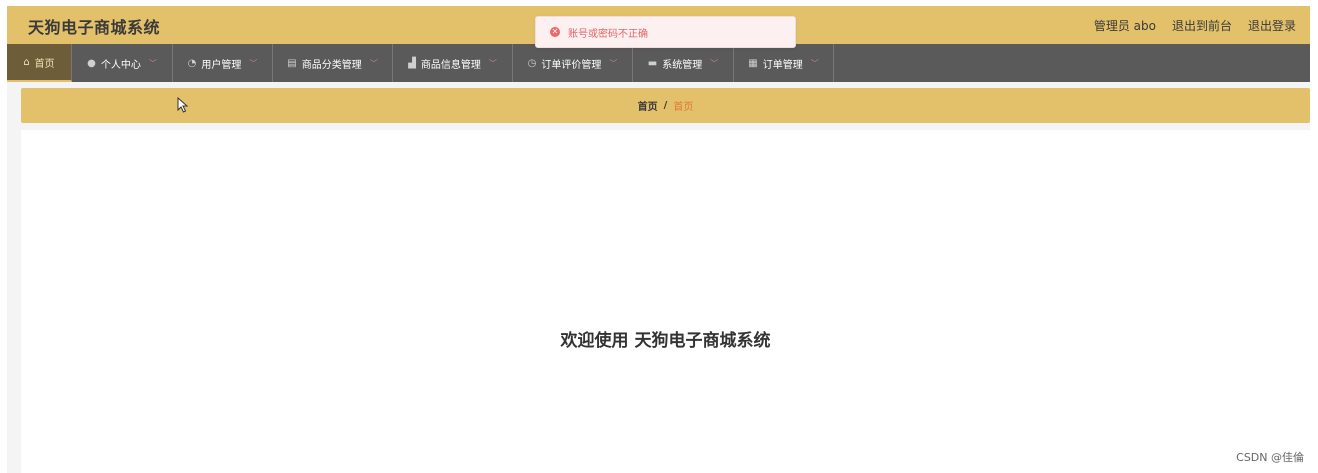  What do you see at coordinates (26, 62) in the screenshot?
I see `home-icon: ⌂` at bounding box center [26, 62].